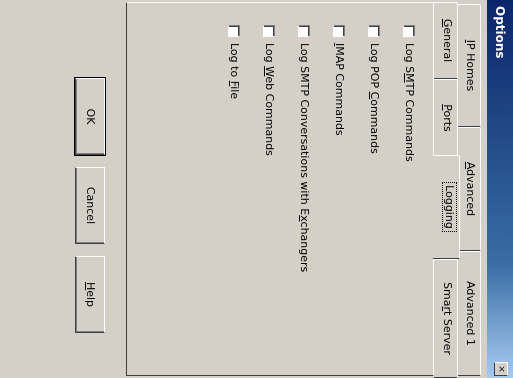 The height and width of the screenshot is (378, 513). I want to click on cancel-button: Cancel, so click(90, 205).